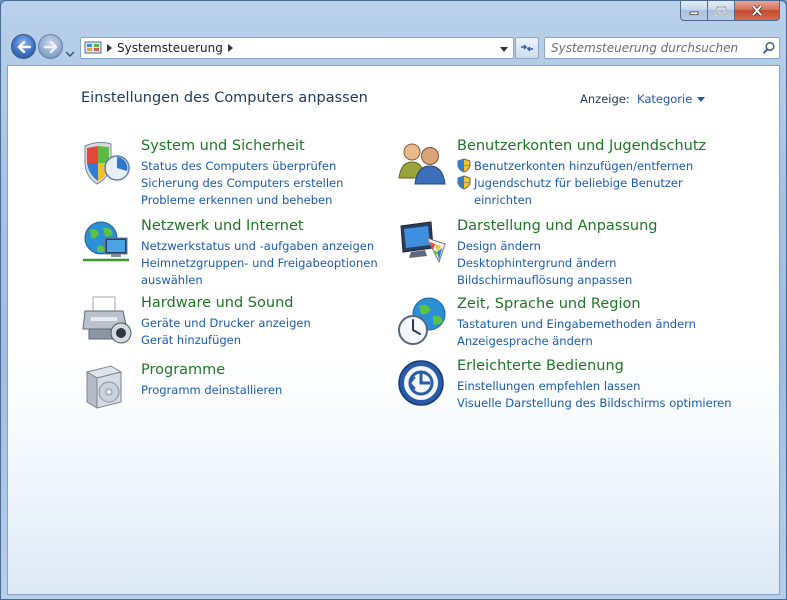 This screenshot has height=600, width=787. I want to click on view-by-label: Anzeige:, so click(605, 99).